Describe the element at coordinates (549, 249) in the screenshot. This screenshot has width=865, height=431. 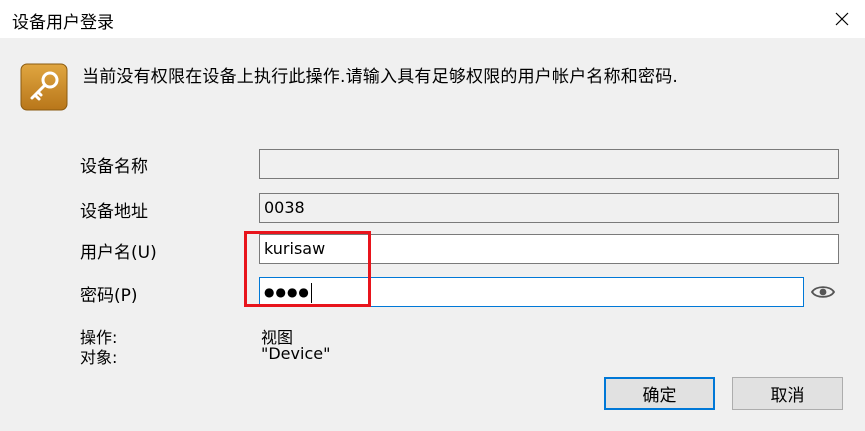
I see `username-input: kurisaw` at that location.